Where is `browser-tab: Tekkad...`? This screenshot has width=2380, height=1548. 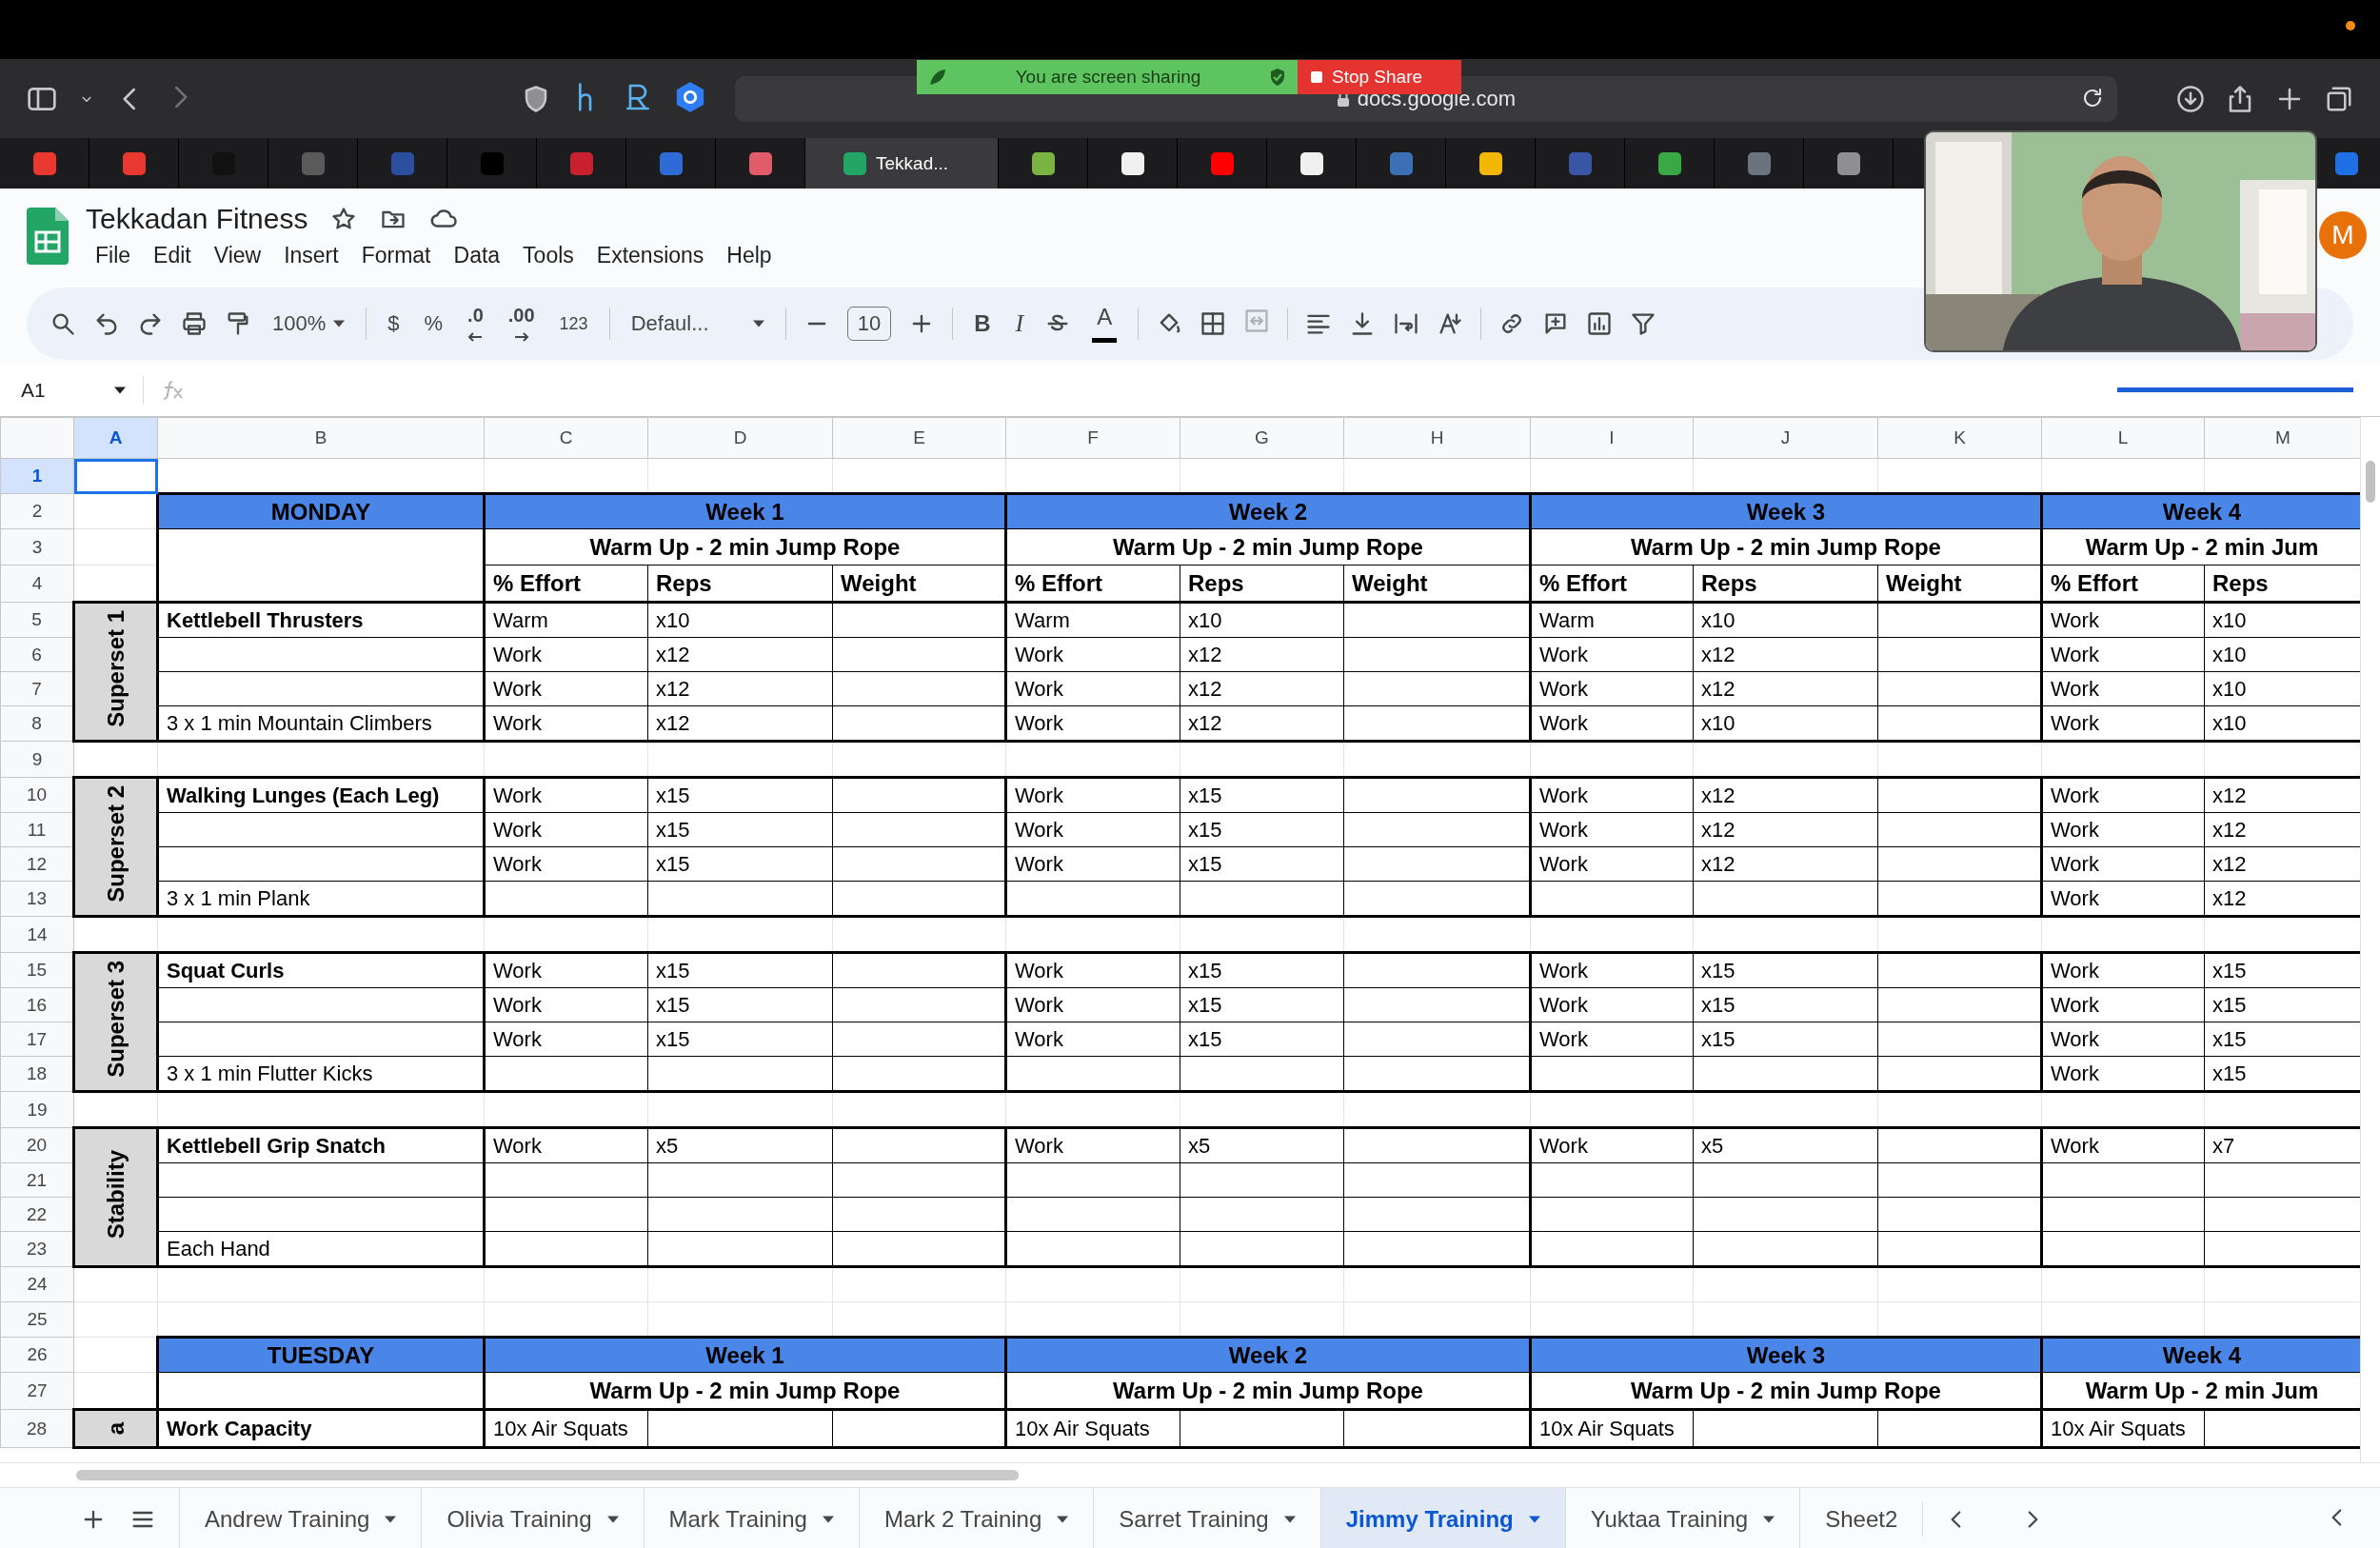
browser-tab: Tekkad... is located at coordinates (902, 163).